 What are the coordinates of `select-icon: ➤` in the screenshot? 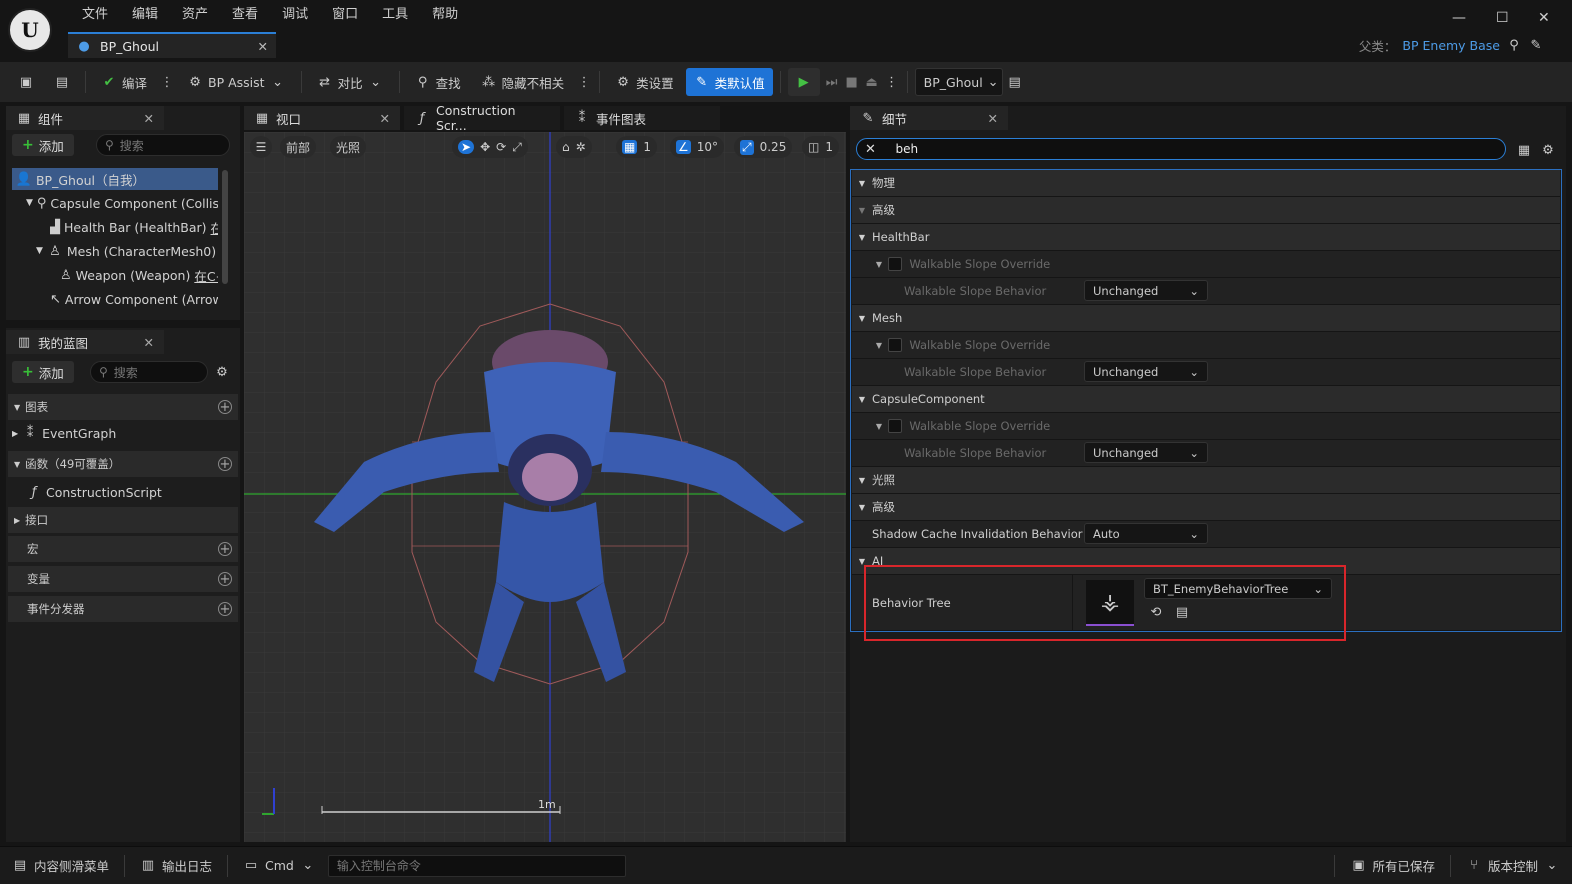 It's located at (466, 147).